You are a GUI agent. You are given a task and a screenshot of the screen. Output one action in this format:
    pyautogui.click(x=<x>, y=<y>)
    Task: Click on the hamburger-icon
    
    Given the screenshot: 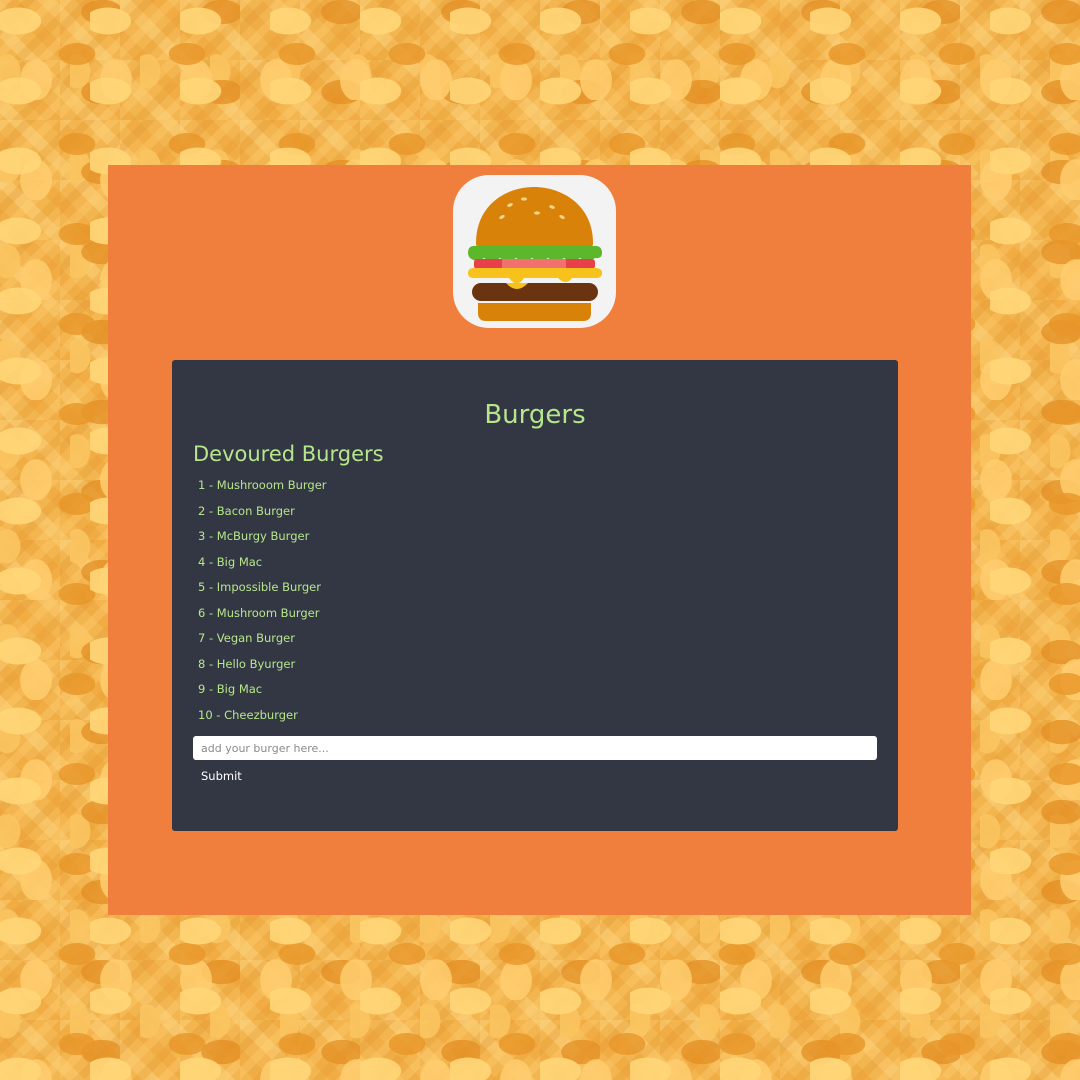 What is the action you would take?
    pyautogui.click(x=535, y=254)
    